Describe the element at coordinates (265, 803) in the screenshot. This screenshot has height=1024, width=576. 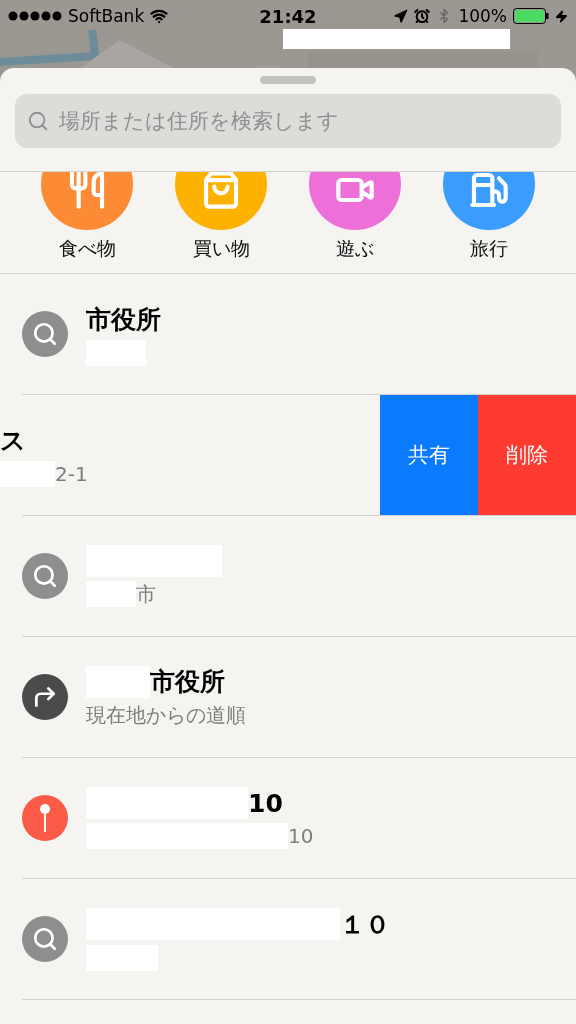
I see `place-title: 10` at that location.